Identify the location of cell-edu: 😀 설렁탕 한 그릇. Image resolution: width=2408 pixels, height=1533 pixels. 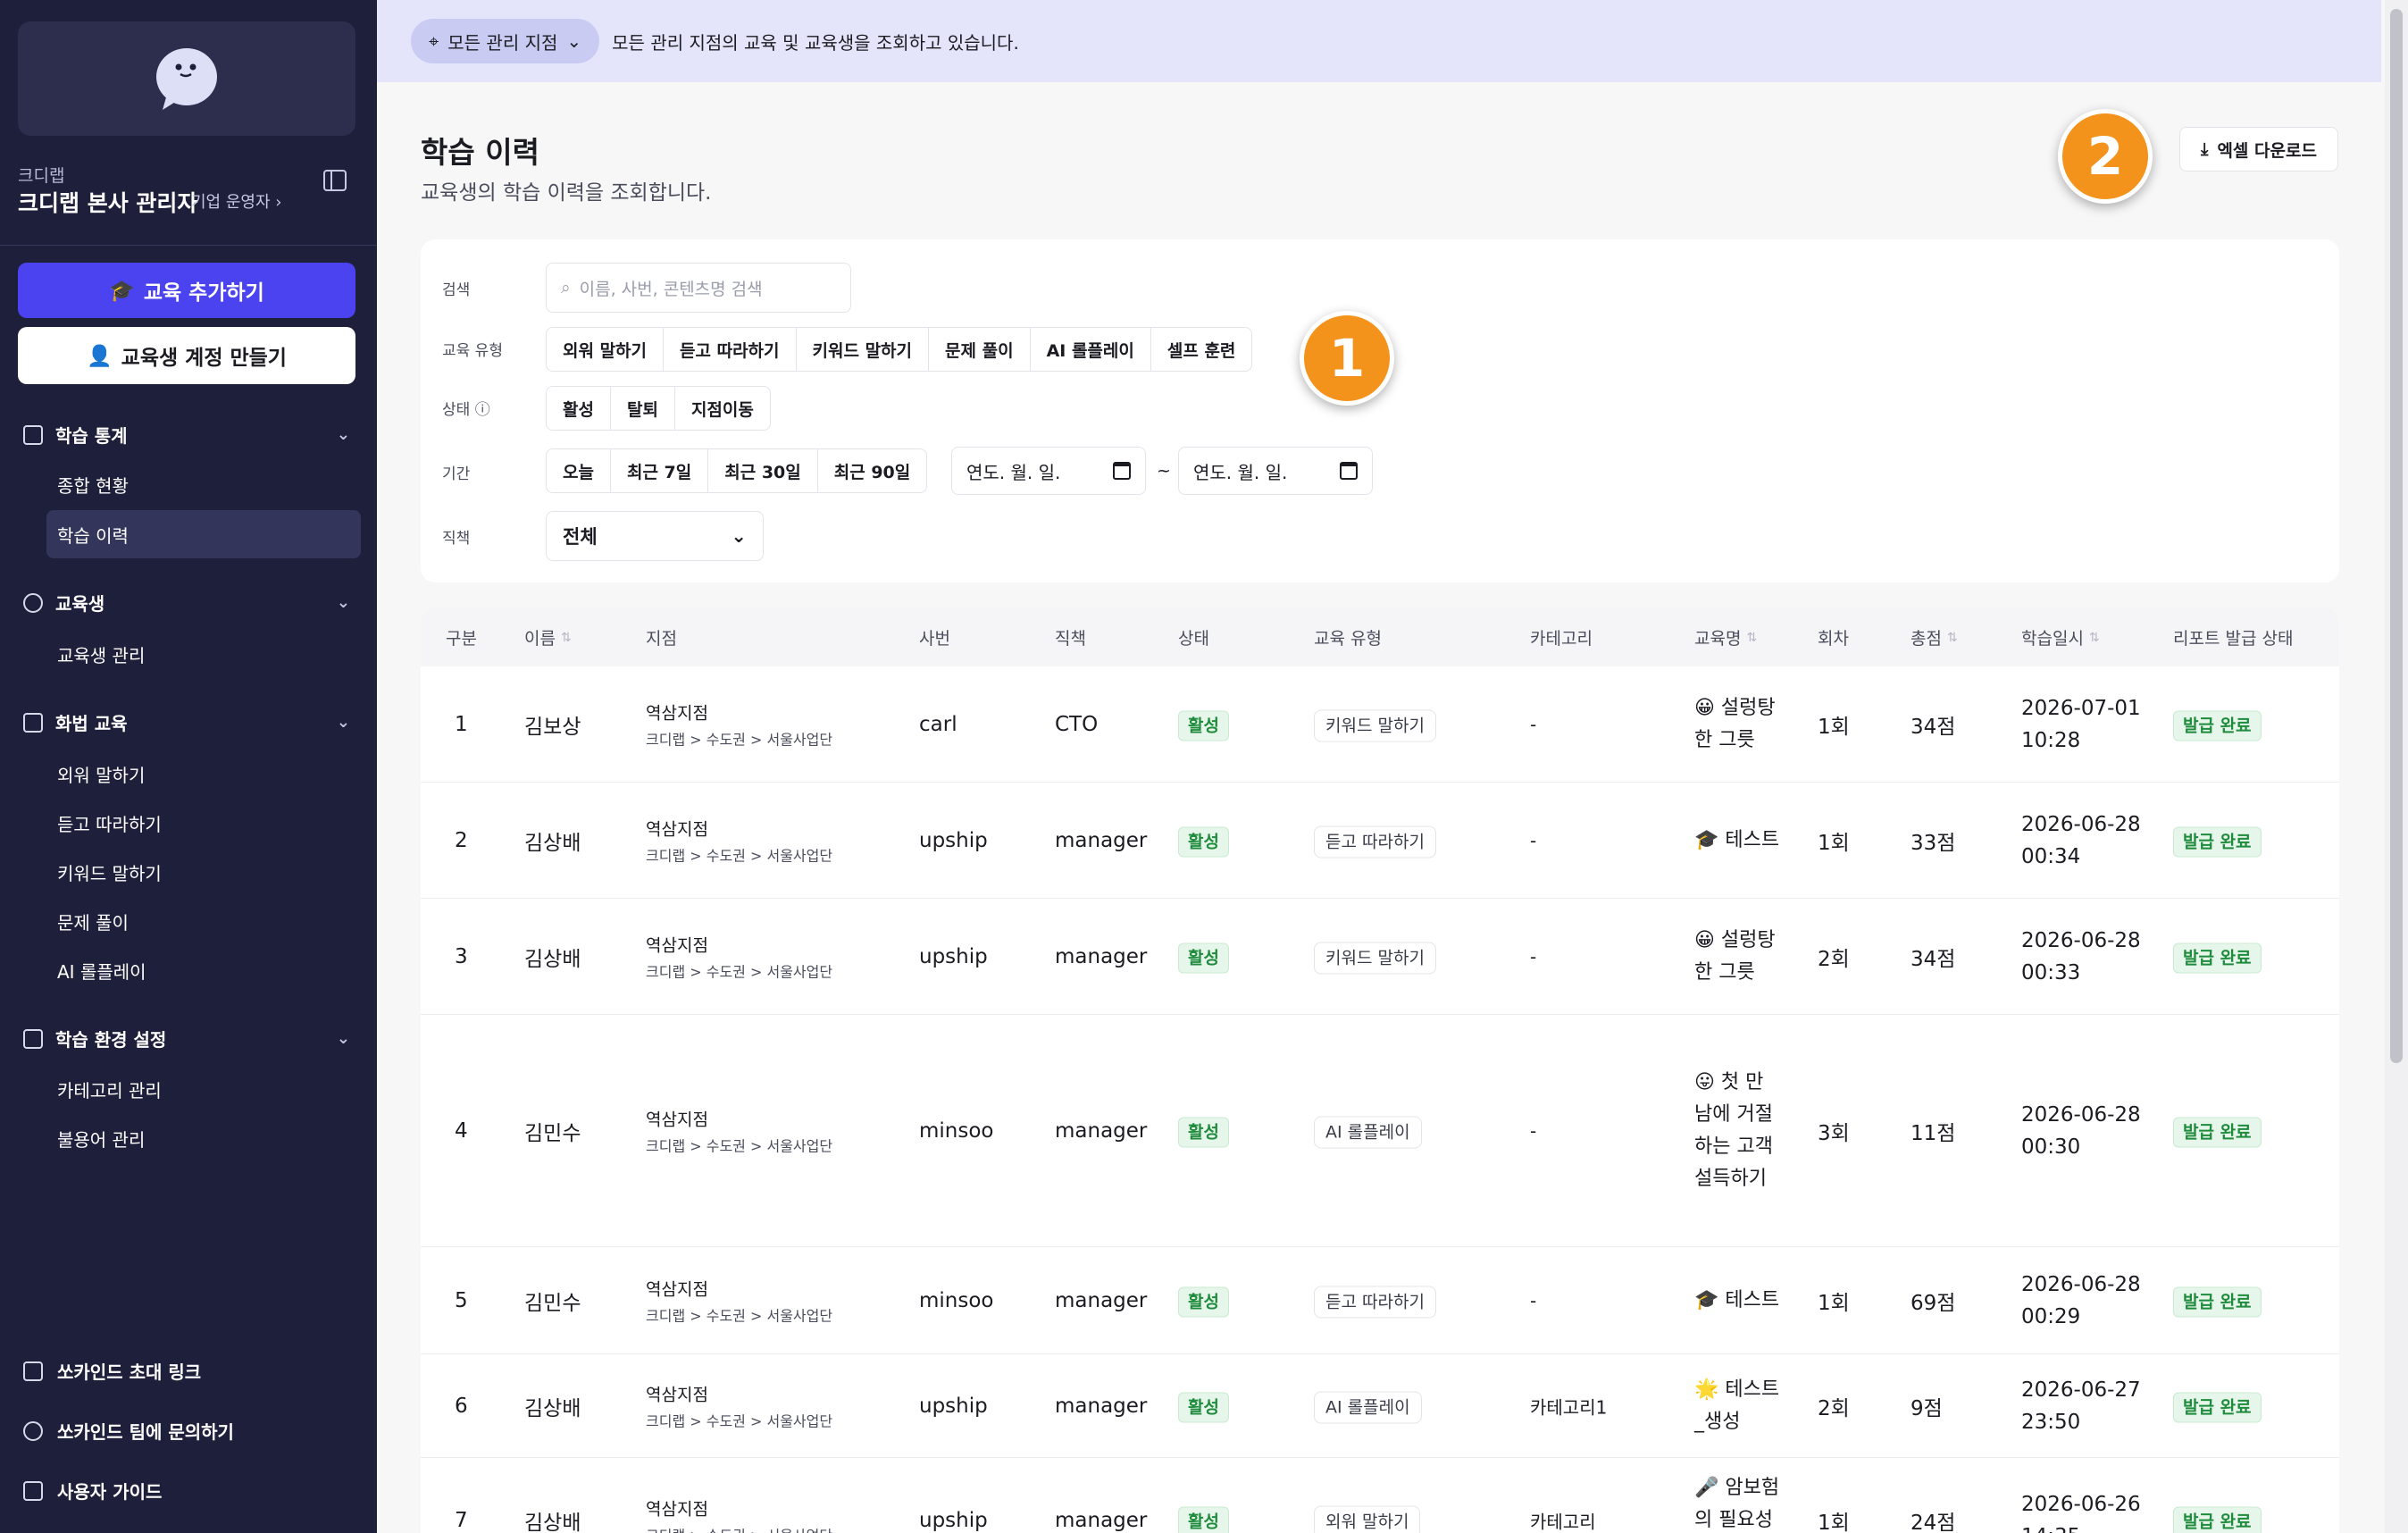
(1735, 956).